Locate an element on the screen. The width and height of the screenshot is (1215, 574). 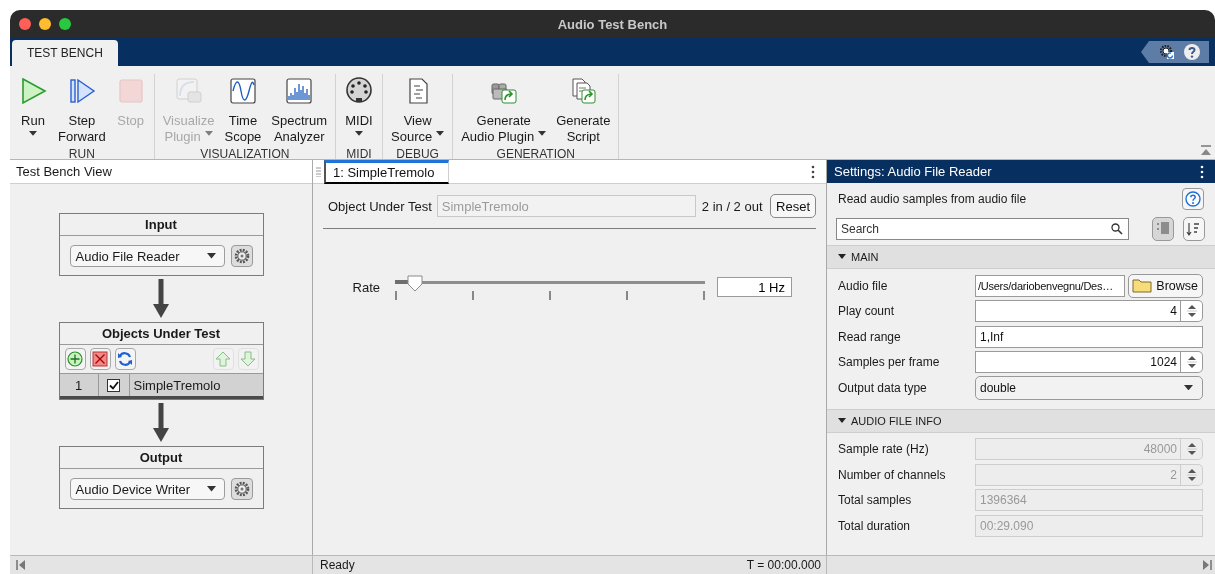
document-tab: 1: SimpleTremolo is located at coordinates (387, 172).